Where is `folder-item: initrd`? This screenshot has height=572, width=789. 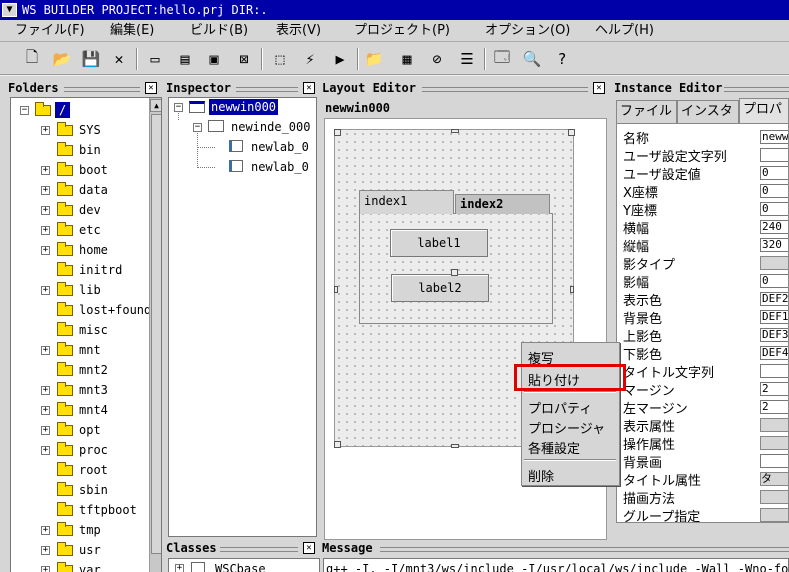 folder-item: initrd is located at coordinates (100, 270).